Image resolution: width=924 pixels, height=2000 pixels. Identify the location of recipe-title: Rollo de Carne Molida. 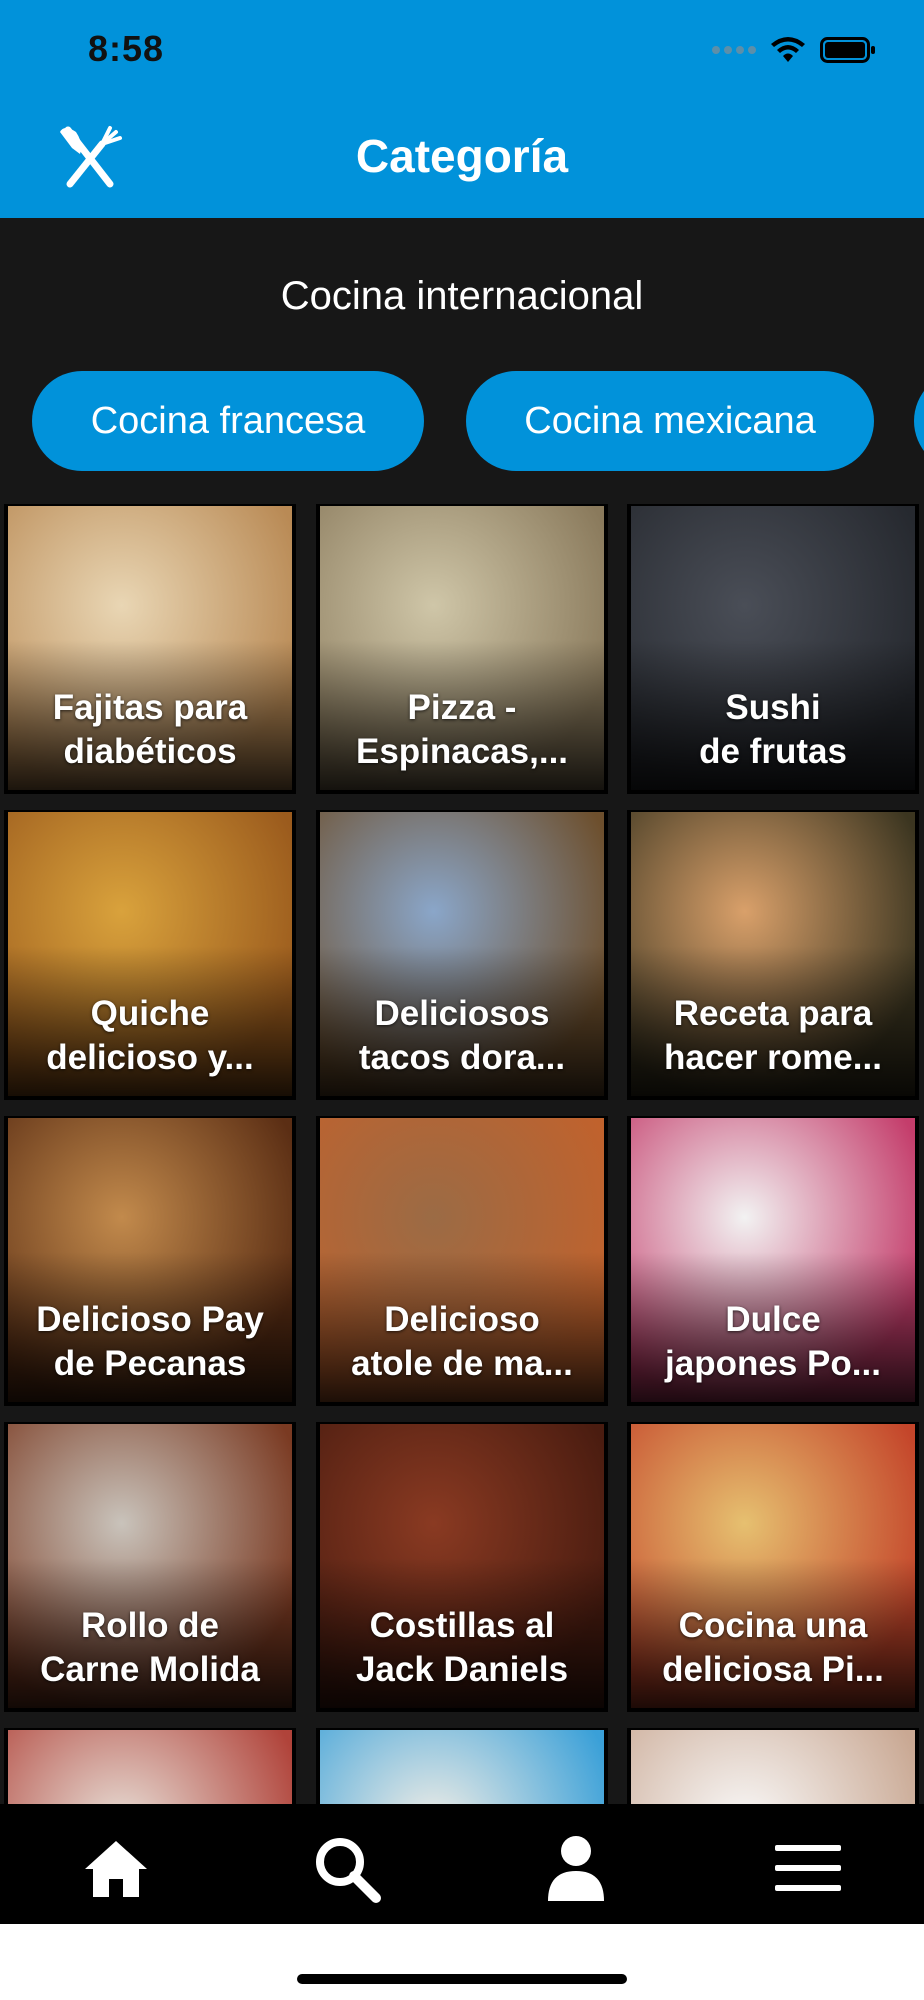
(150, 1647).